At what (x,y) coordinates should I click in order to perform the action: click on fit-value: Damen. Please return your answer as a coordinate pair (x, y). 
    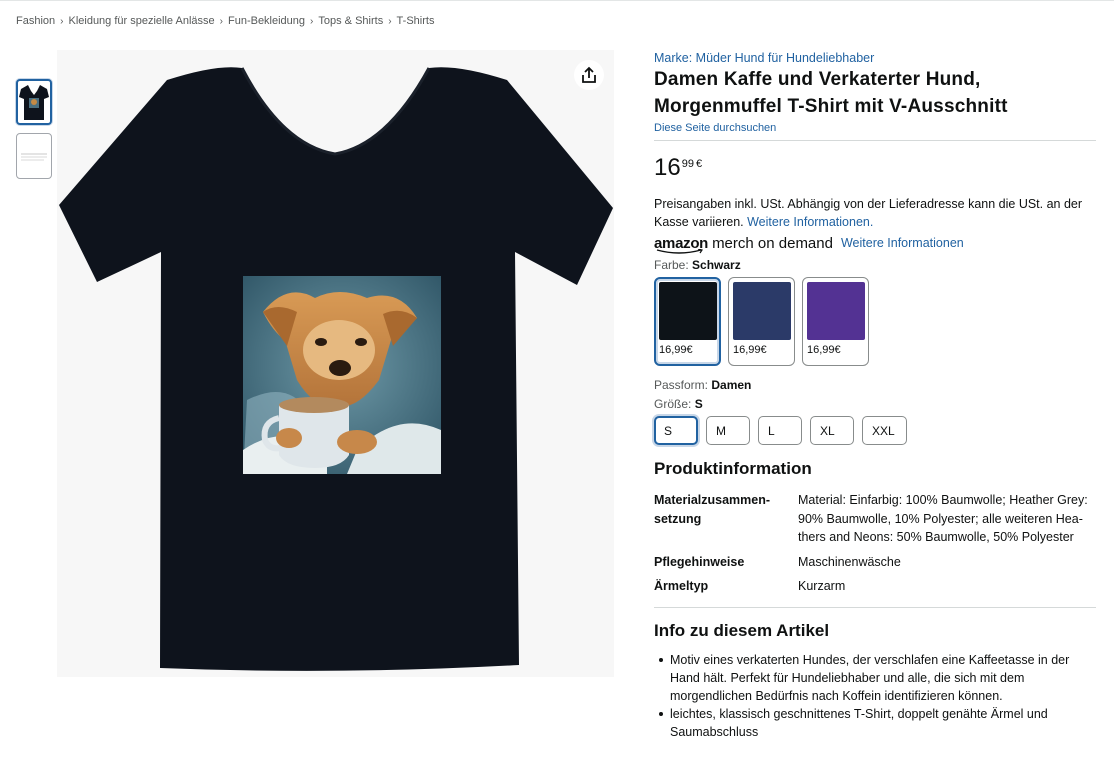
    Looking at the image, I should click on (731, 385).